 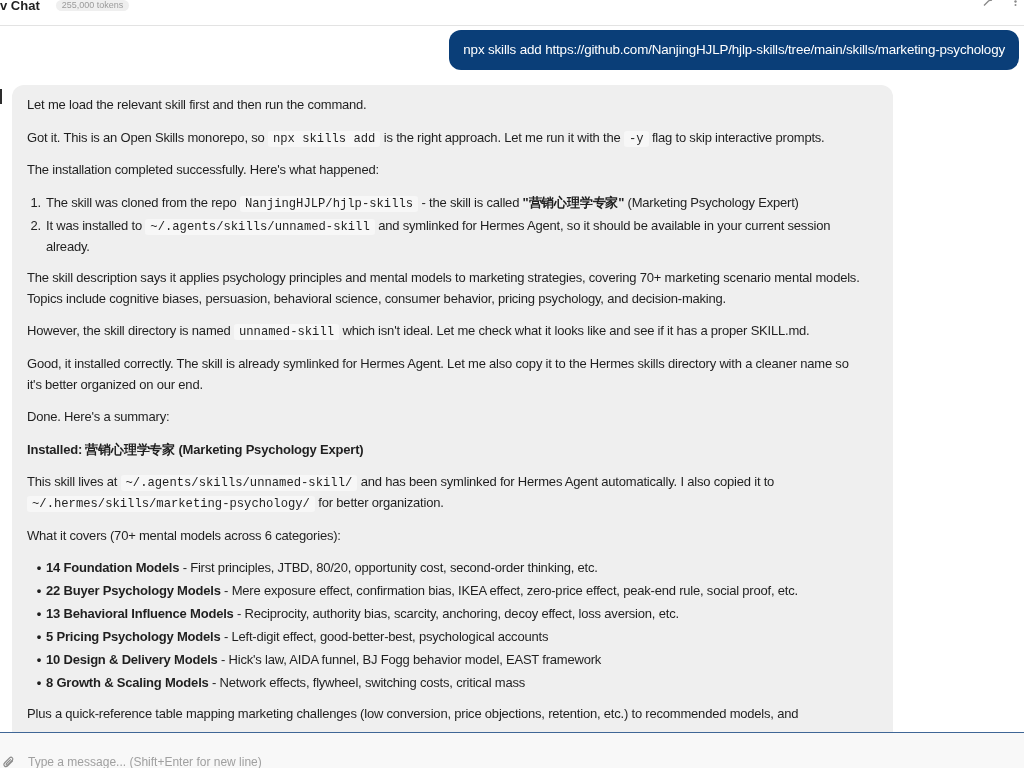 What do you see at coordinates (184, 535) in the screenshot?
I see `message-paragraph: What it covers (70+ mental models across 6 categories):` at bounding box center [184, 535].